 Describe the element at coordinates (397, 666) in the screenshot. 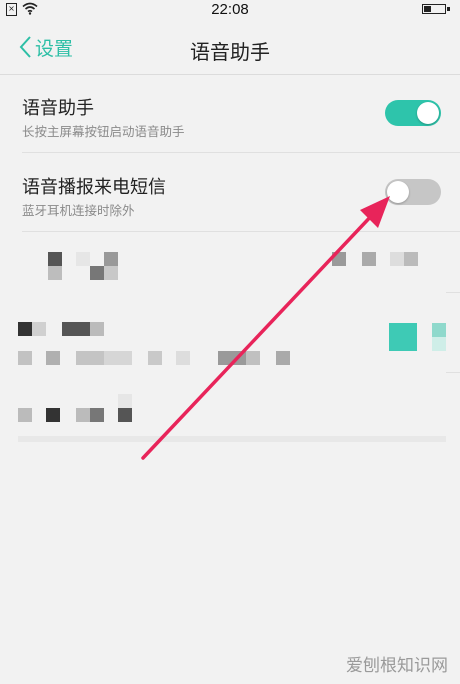

I see `watermark-text: 爱刨根知识网` at that location.